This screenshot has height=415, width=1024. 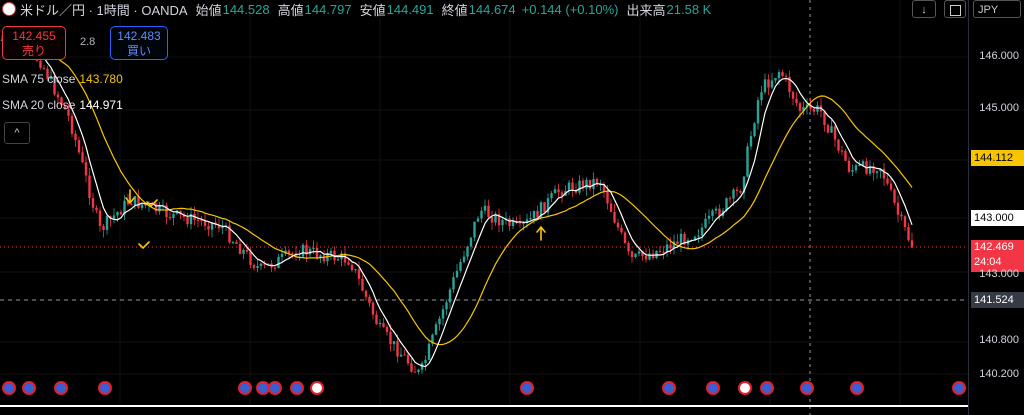 I want to click on y-tick: 140.200, so click(x=999, y=374).